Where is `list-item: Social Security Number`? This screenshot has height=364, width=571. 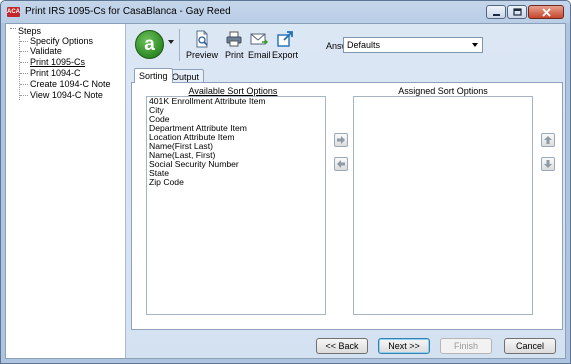
list-item: Social Security Number is located at coordinates (236, 164).